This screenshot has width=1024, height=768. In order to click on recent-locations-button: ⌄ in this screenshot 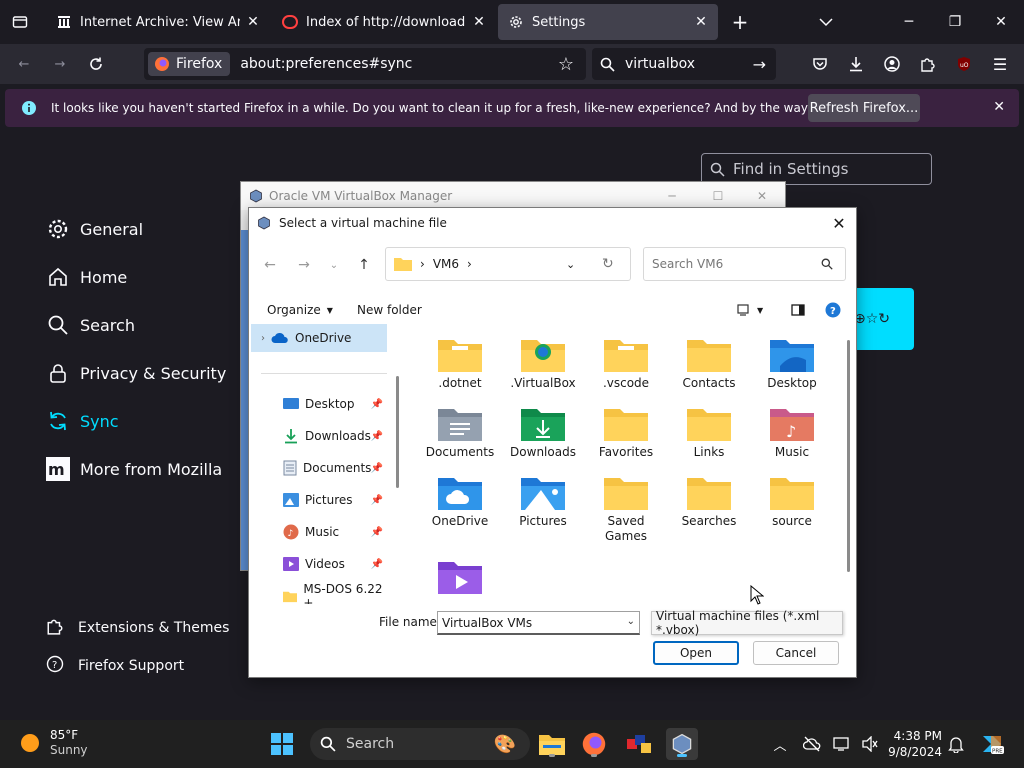, I will do `click(334, 265)`.